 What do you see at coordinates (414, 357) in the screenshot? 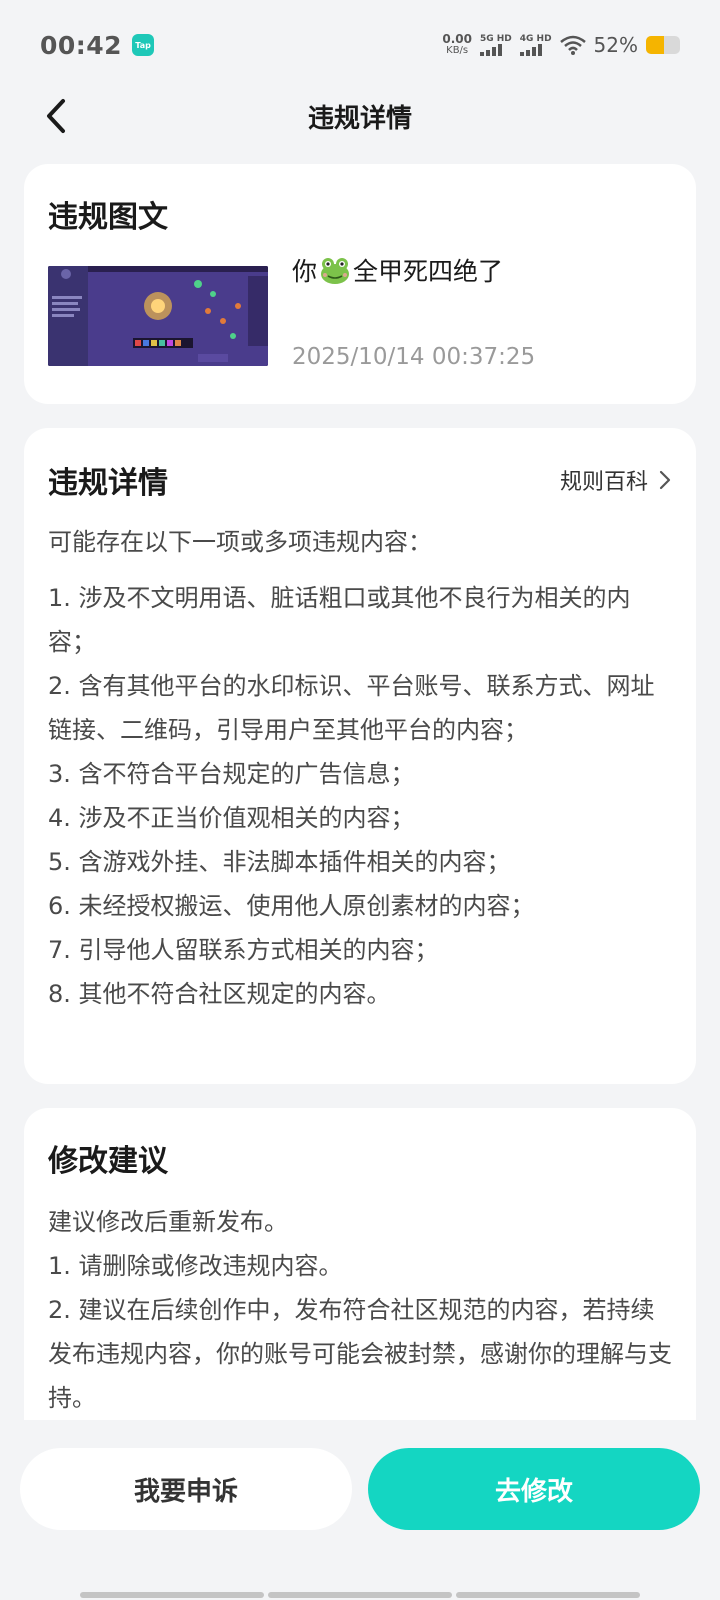
I see `post-timestamp: 2025/10/14 00:37:25` at bounding box center [414, 357].